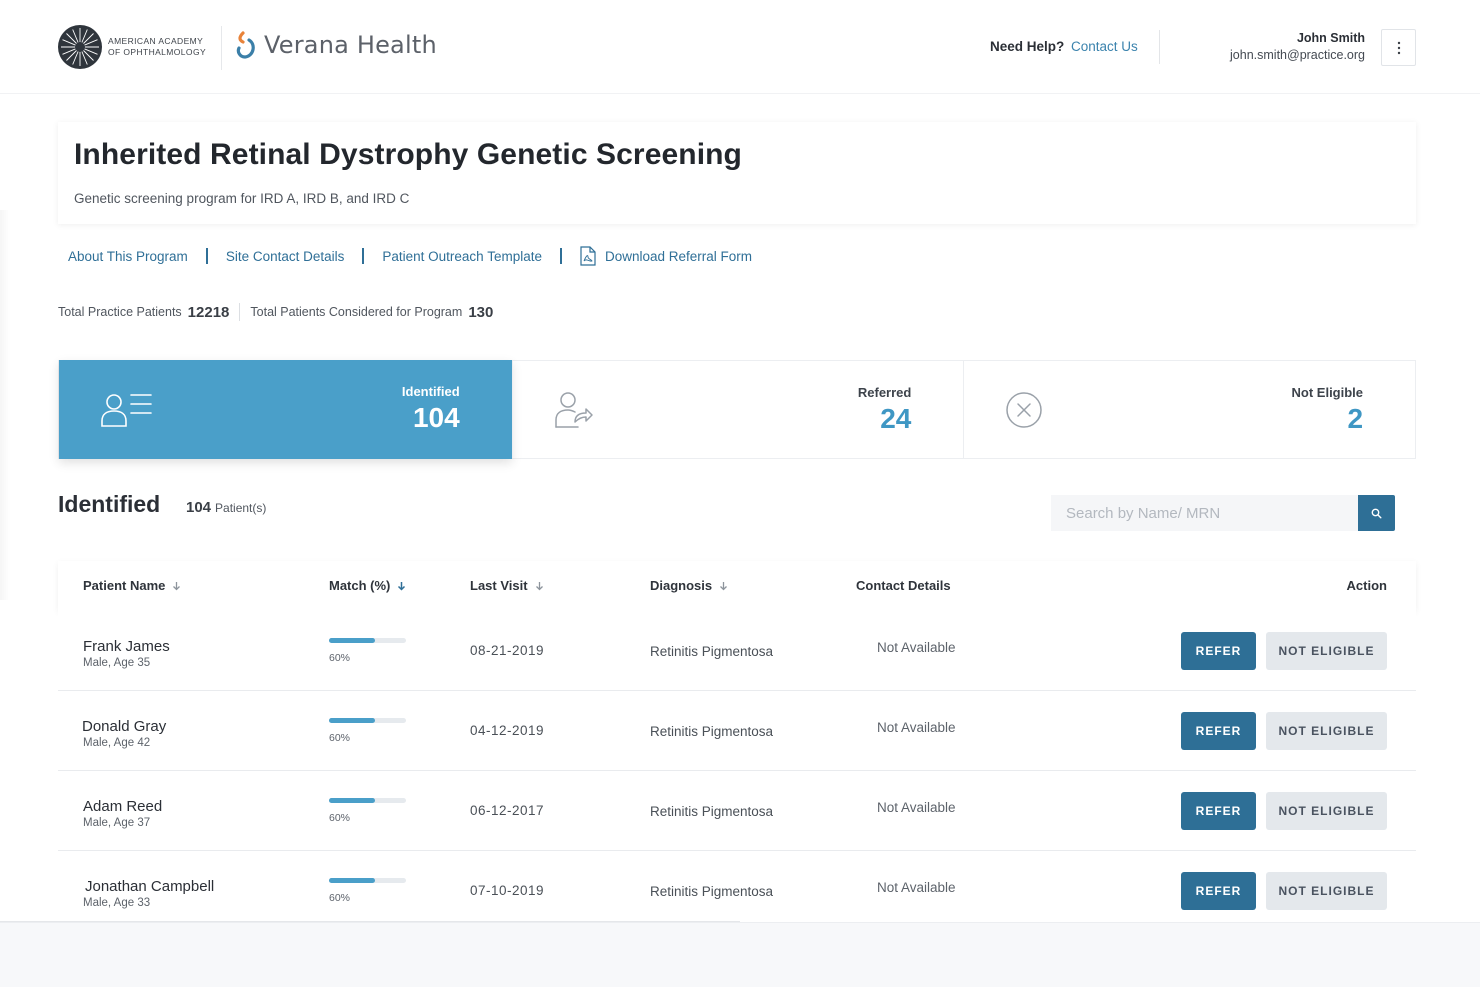  What do you see at coordinates (124, 726) in the screenshot?
I see `patient-name: Donald Gray` at bounding box center [124, 726].